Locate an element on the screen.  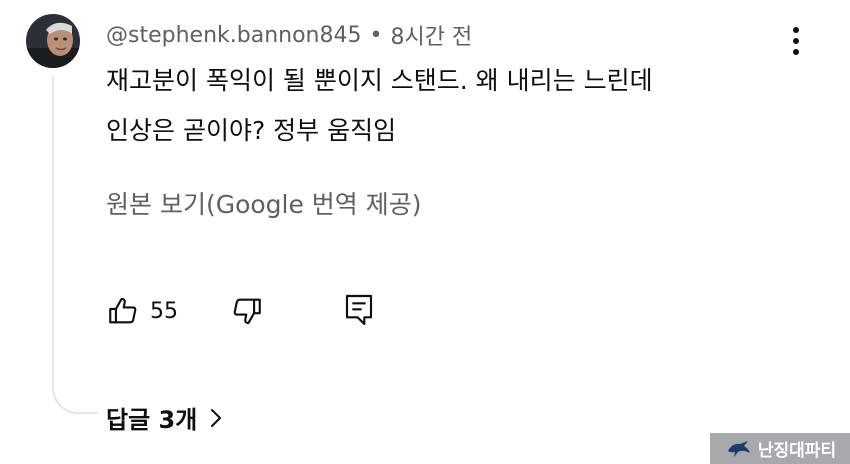
reply-button is located at coordinates (359, 310).